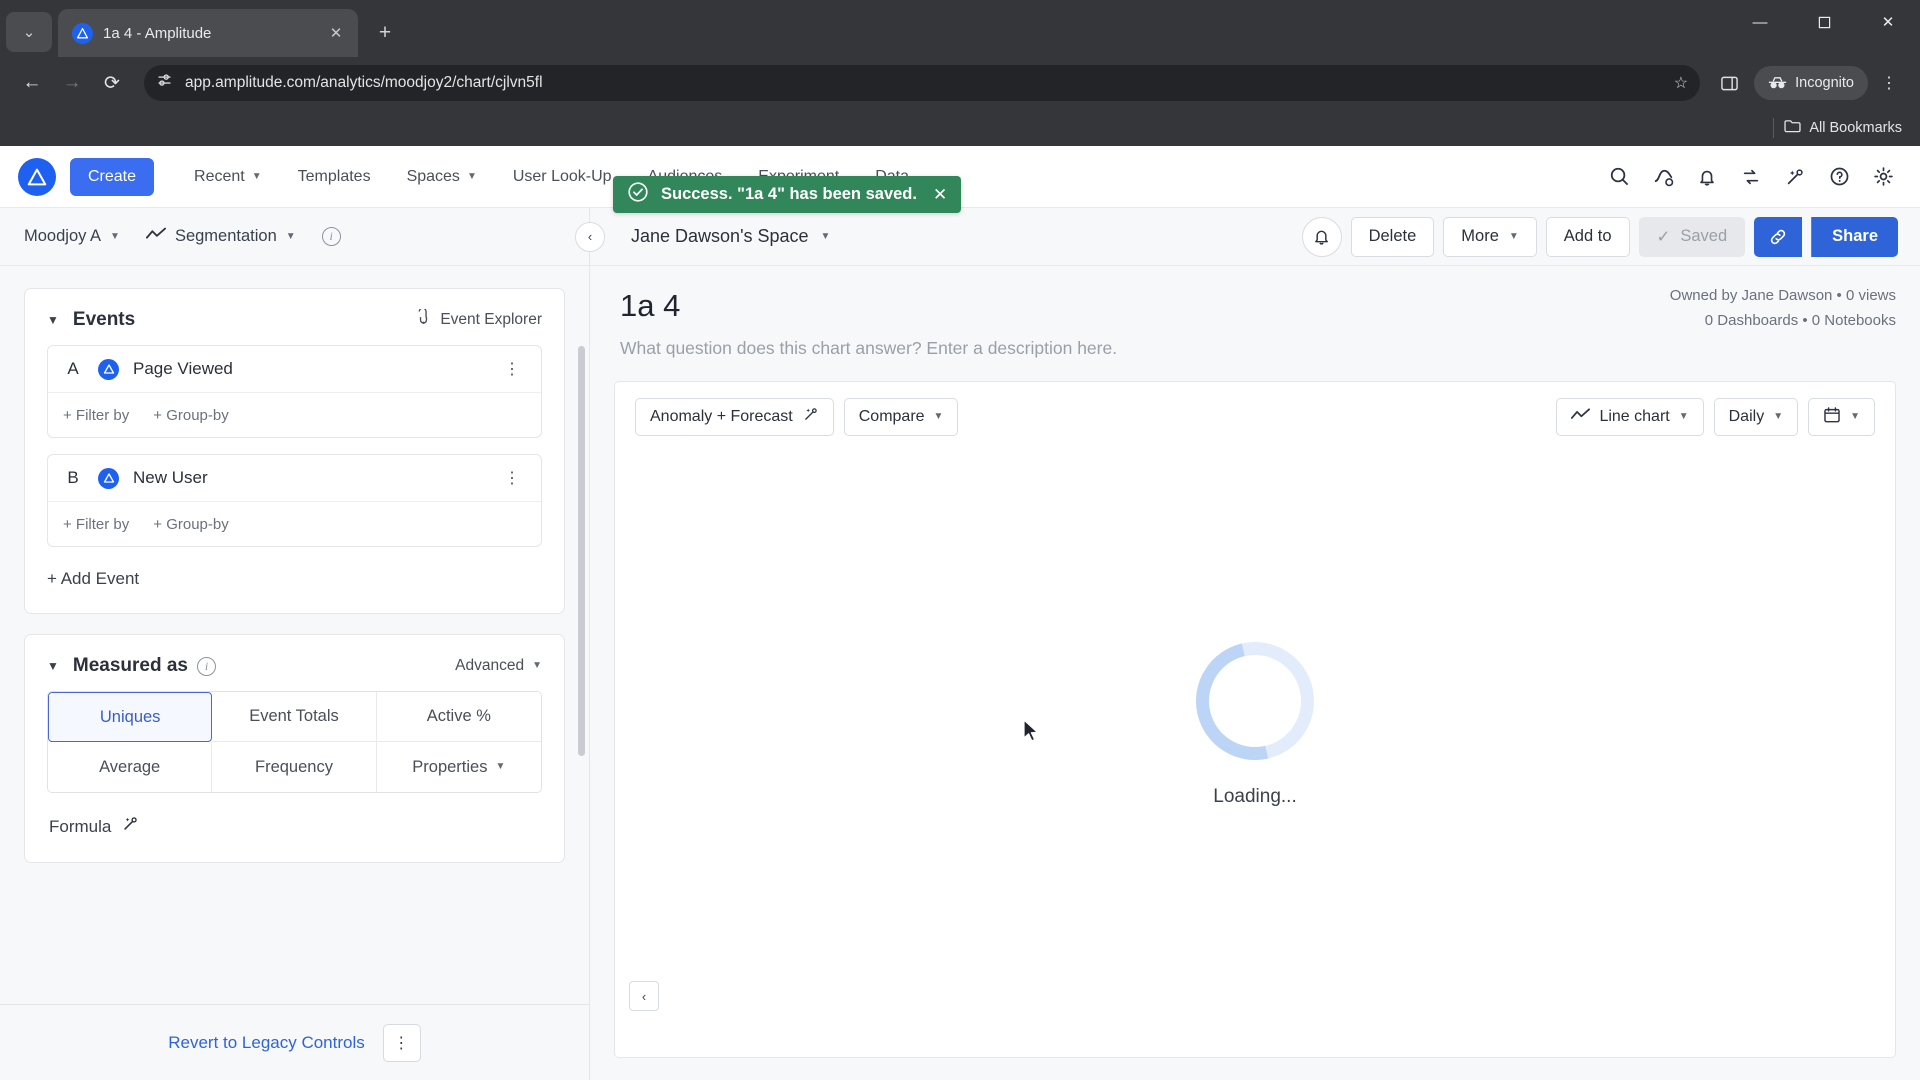  I want to click on chart-collapse-button: ‹, so click(644, 996).